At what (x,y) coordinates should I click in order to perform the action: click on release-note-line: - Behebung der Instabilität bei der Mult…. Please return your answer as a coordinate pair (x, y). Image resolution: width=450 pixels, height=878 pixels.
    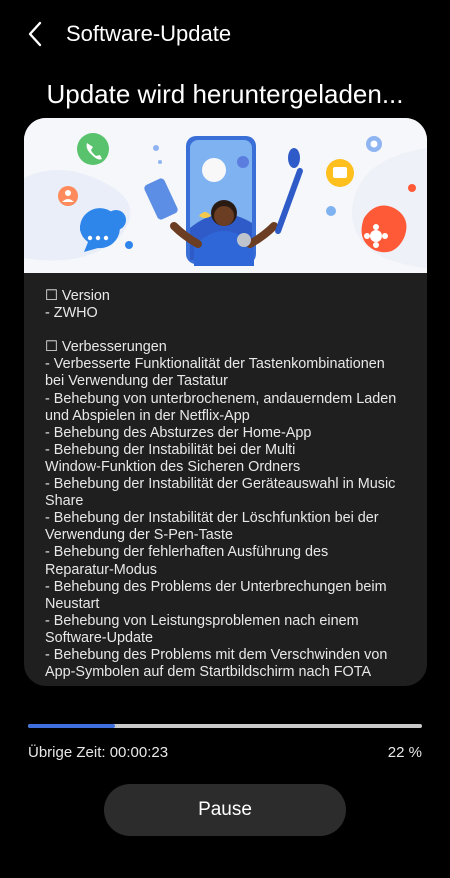
    Looking at the image, I should click on (170, 449).